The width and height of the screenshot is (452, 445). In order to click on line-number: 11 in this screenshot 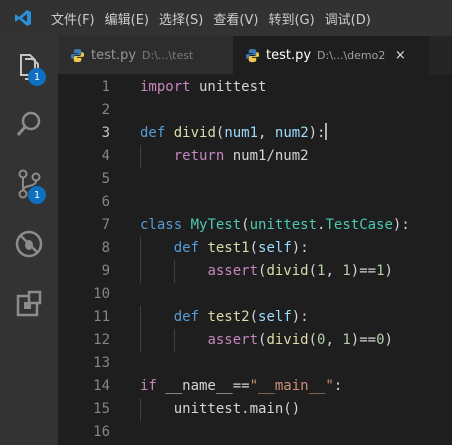, I will do `click(101, 317)`.